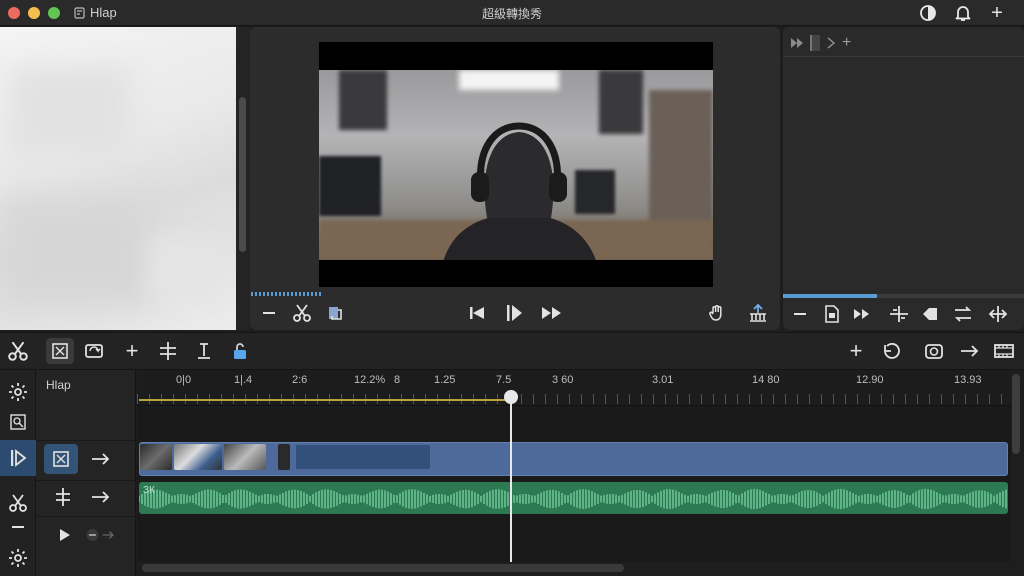 This screenshot has height=576, width=1024. What do you see at coordinates (663, 380) in the screenshot?
I see `ruler-label: 3.01` at bounding box center [663, 380].